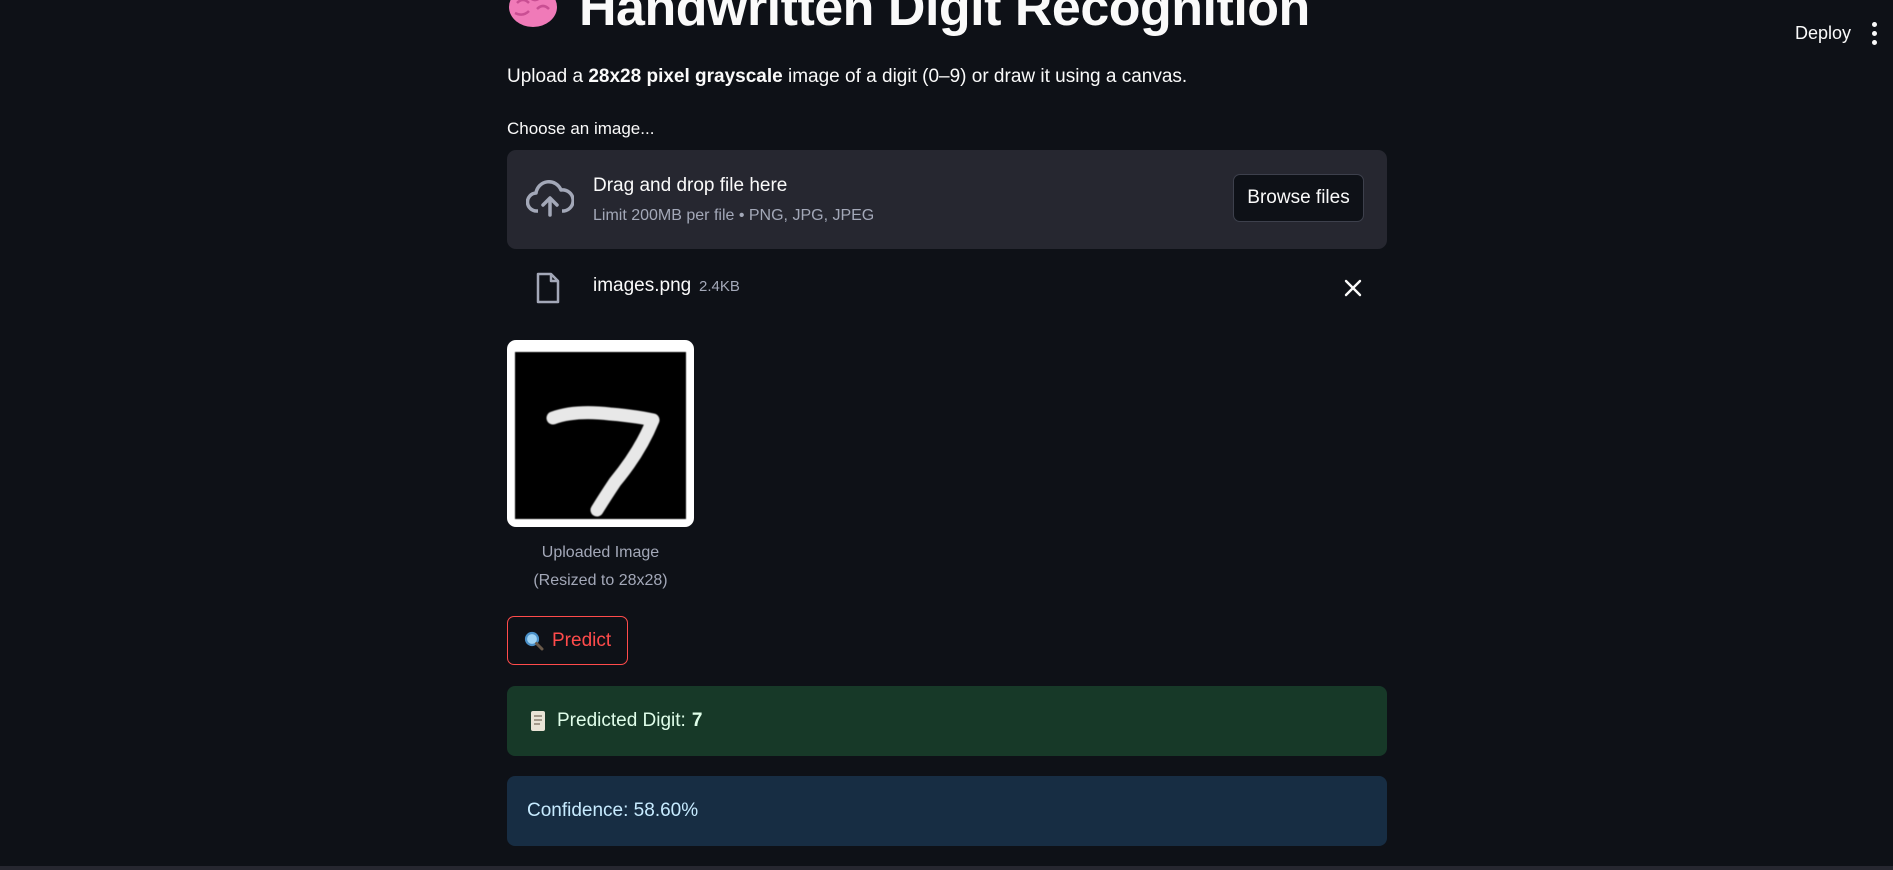 This screenshot has height=870, width=1893. I want to click on predicted-digit-label: Predicted Digit:, so click(621, 720).